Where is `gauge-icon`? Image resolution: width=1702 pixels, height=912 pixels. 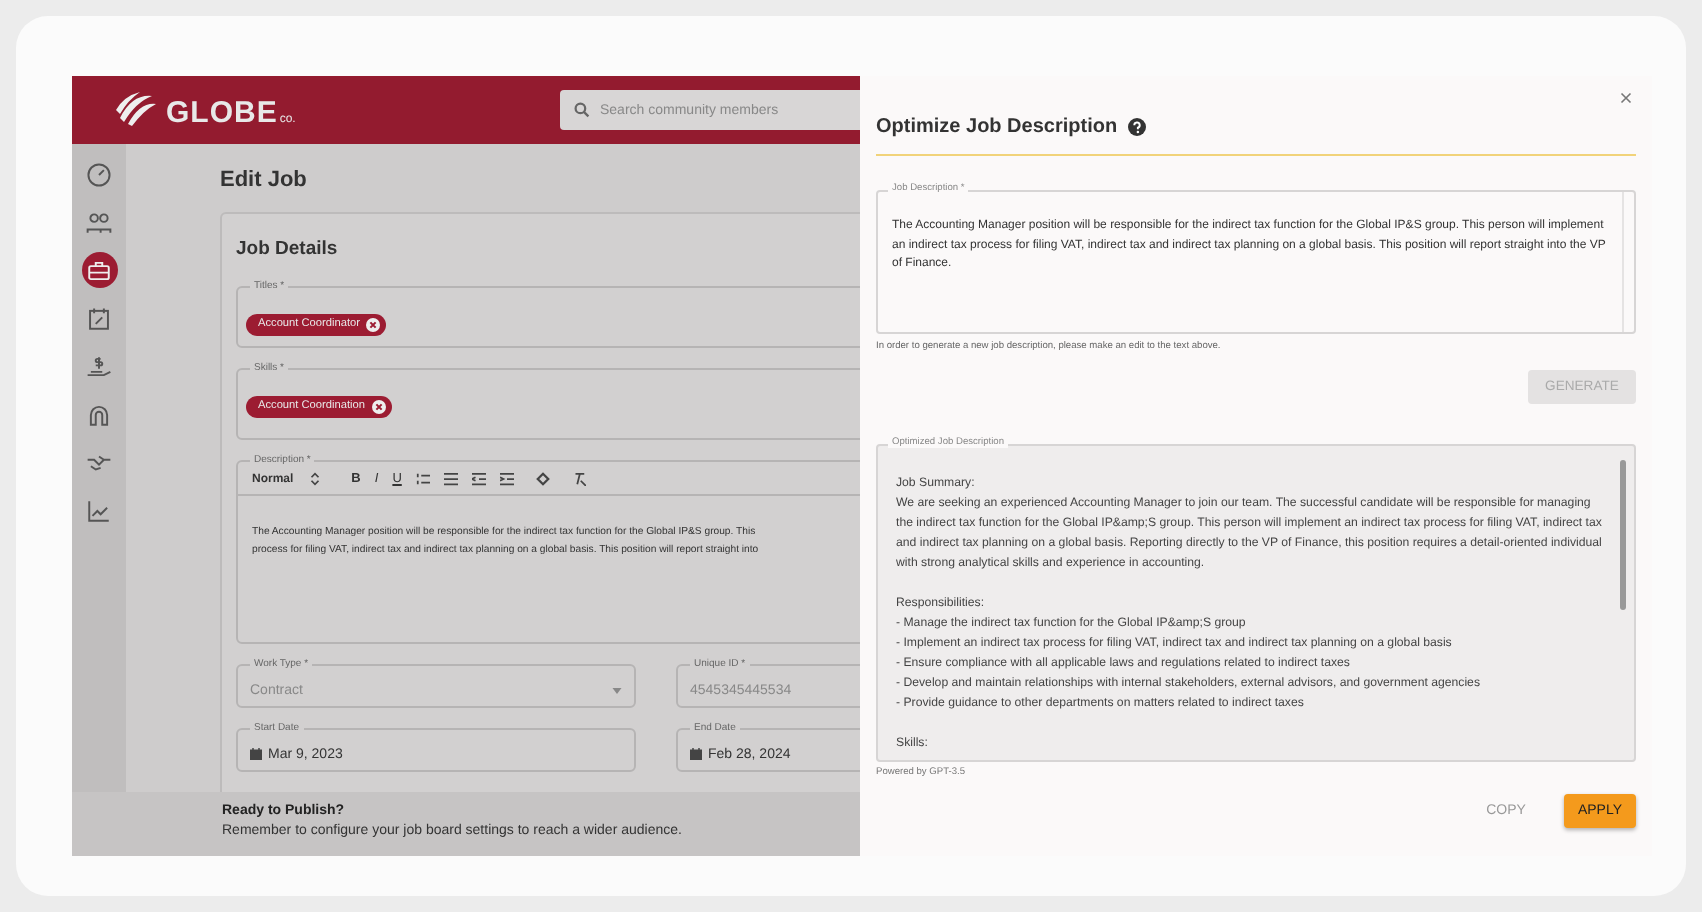
gauge-icon is located at coordinates (99, 174).